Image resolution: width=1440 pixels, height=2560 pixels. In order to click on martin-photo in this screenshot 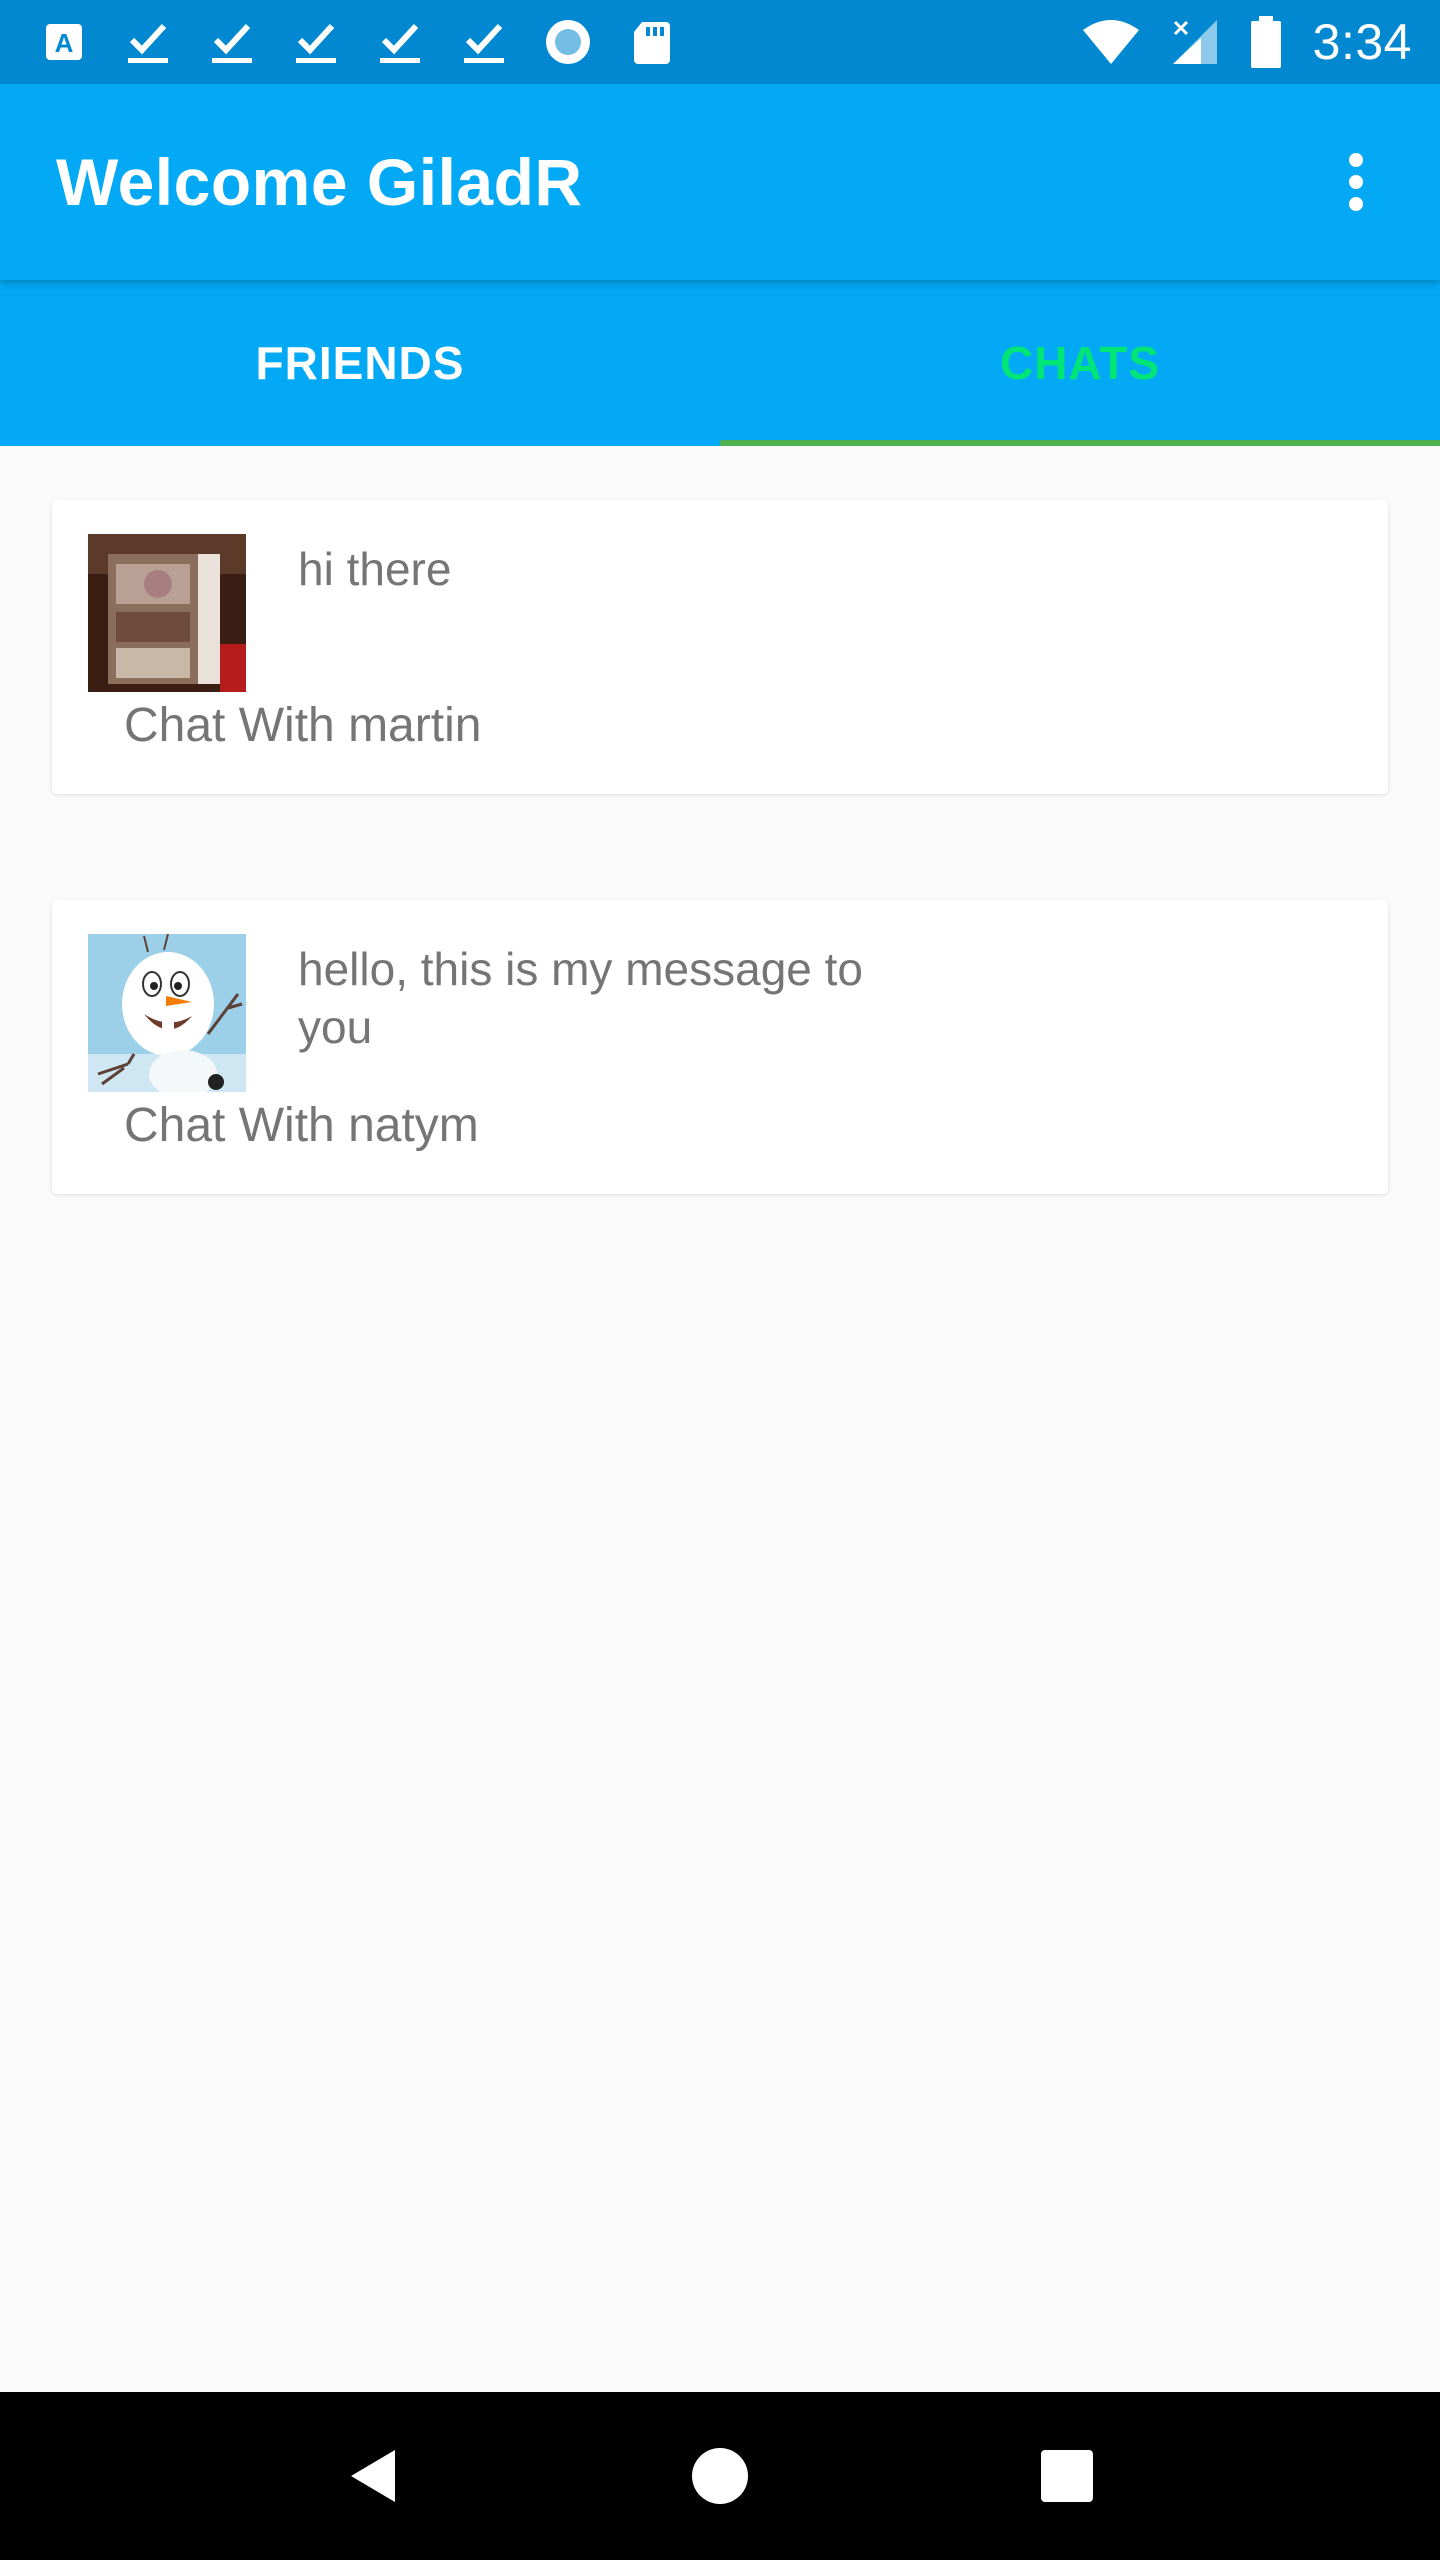, I will do `click(167, 613)`.